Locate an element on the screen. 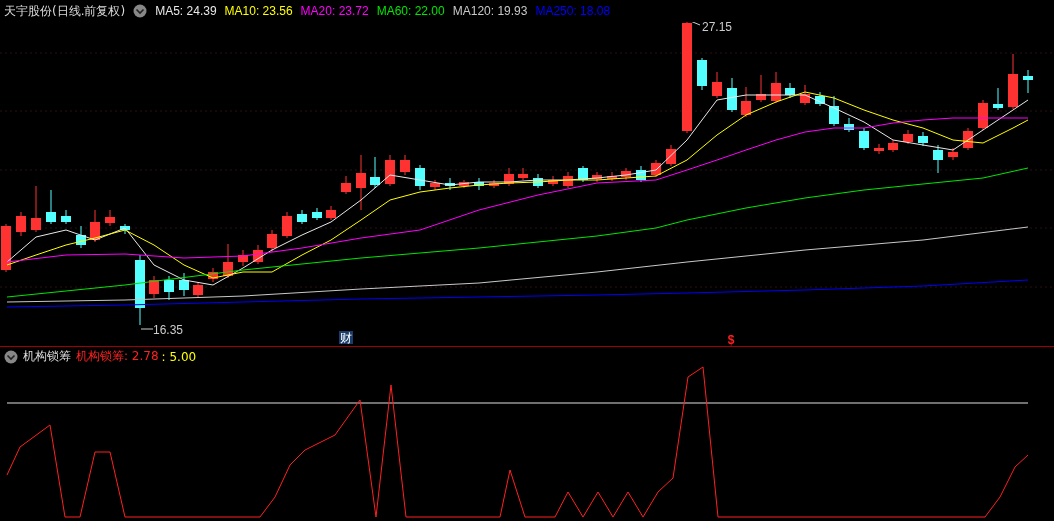  ma-legend-value: MA20: 23.72 is located at coordinates (334, 11).